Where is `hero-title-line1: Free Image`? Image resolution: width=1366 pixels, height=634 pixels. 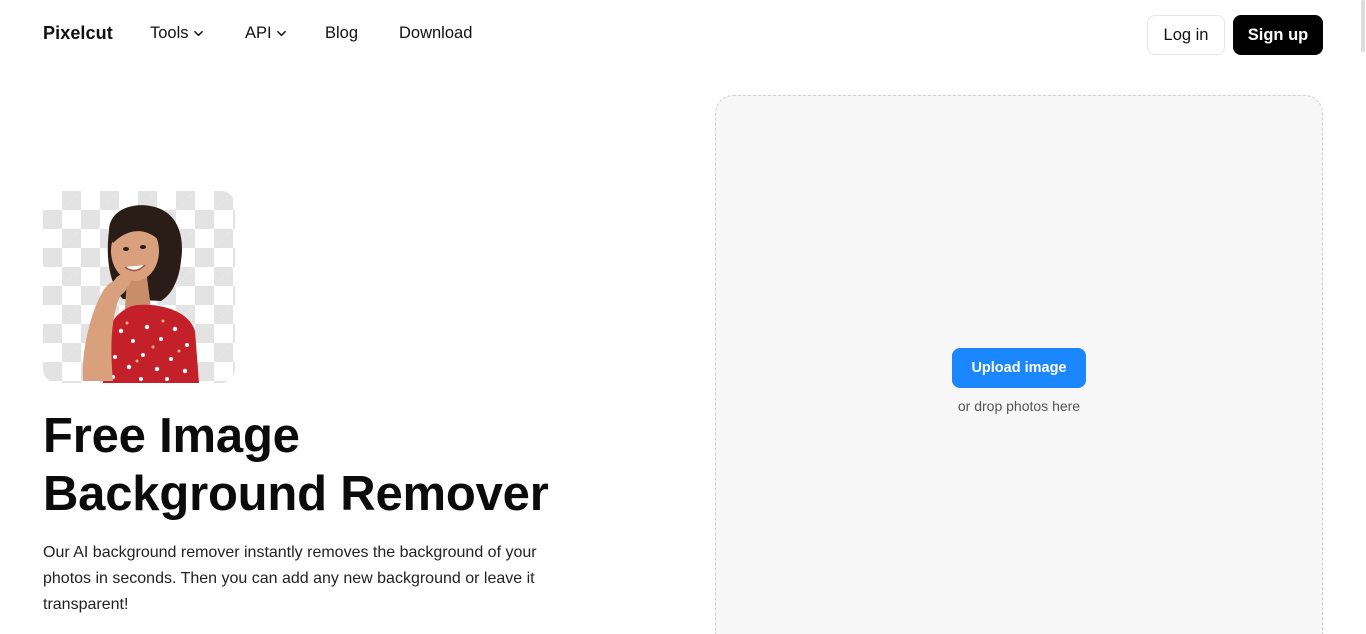 hero-title-line1: Free Image is located at coordinates (171, 436).